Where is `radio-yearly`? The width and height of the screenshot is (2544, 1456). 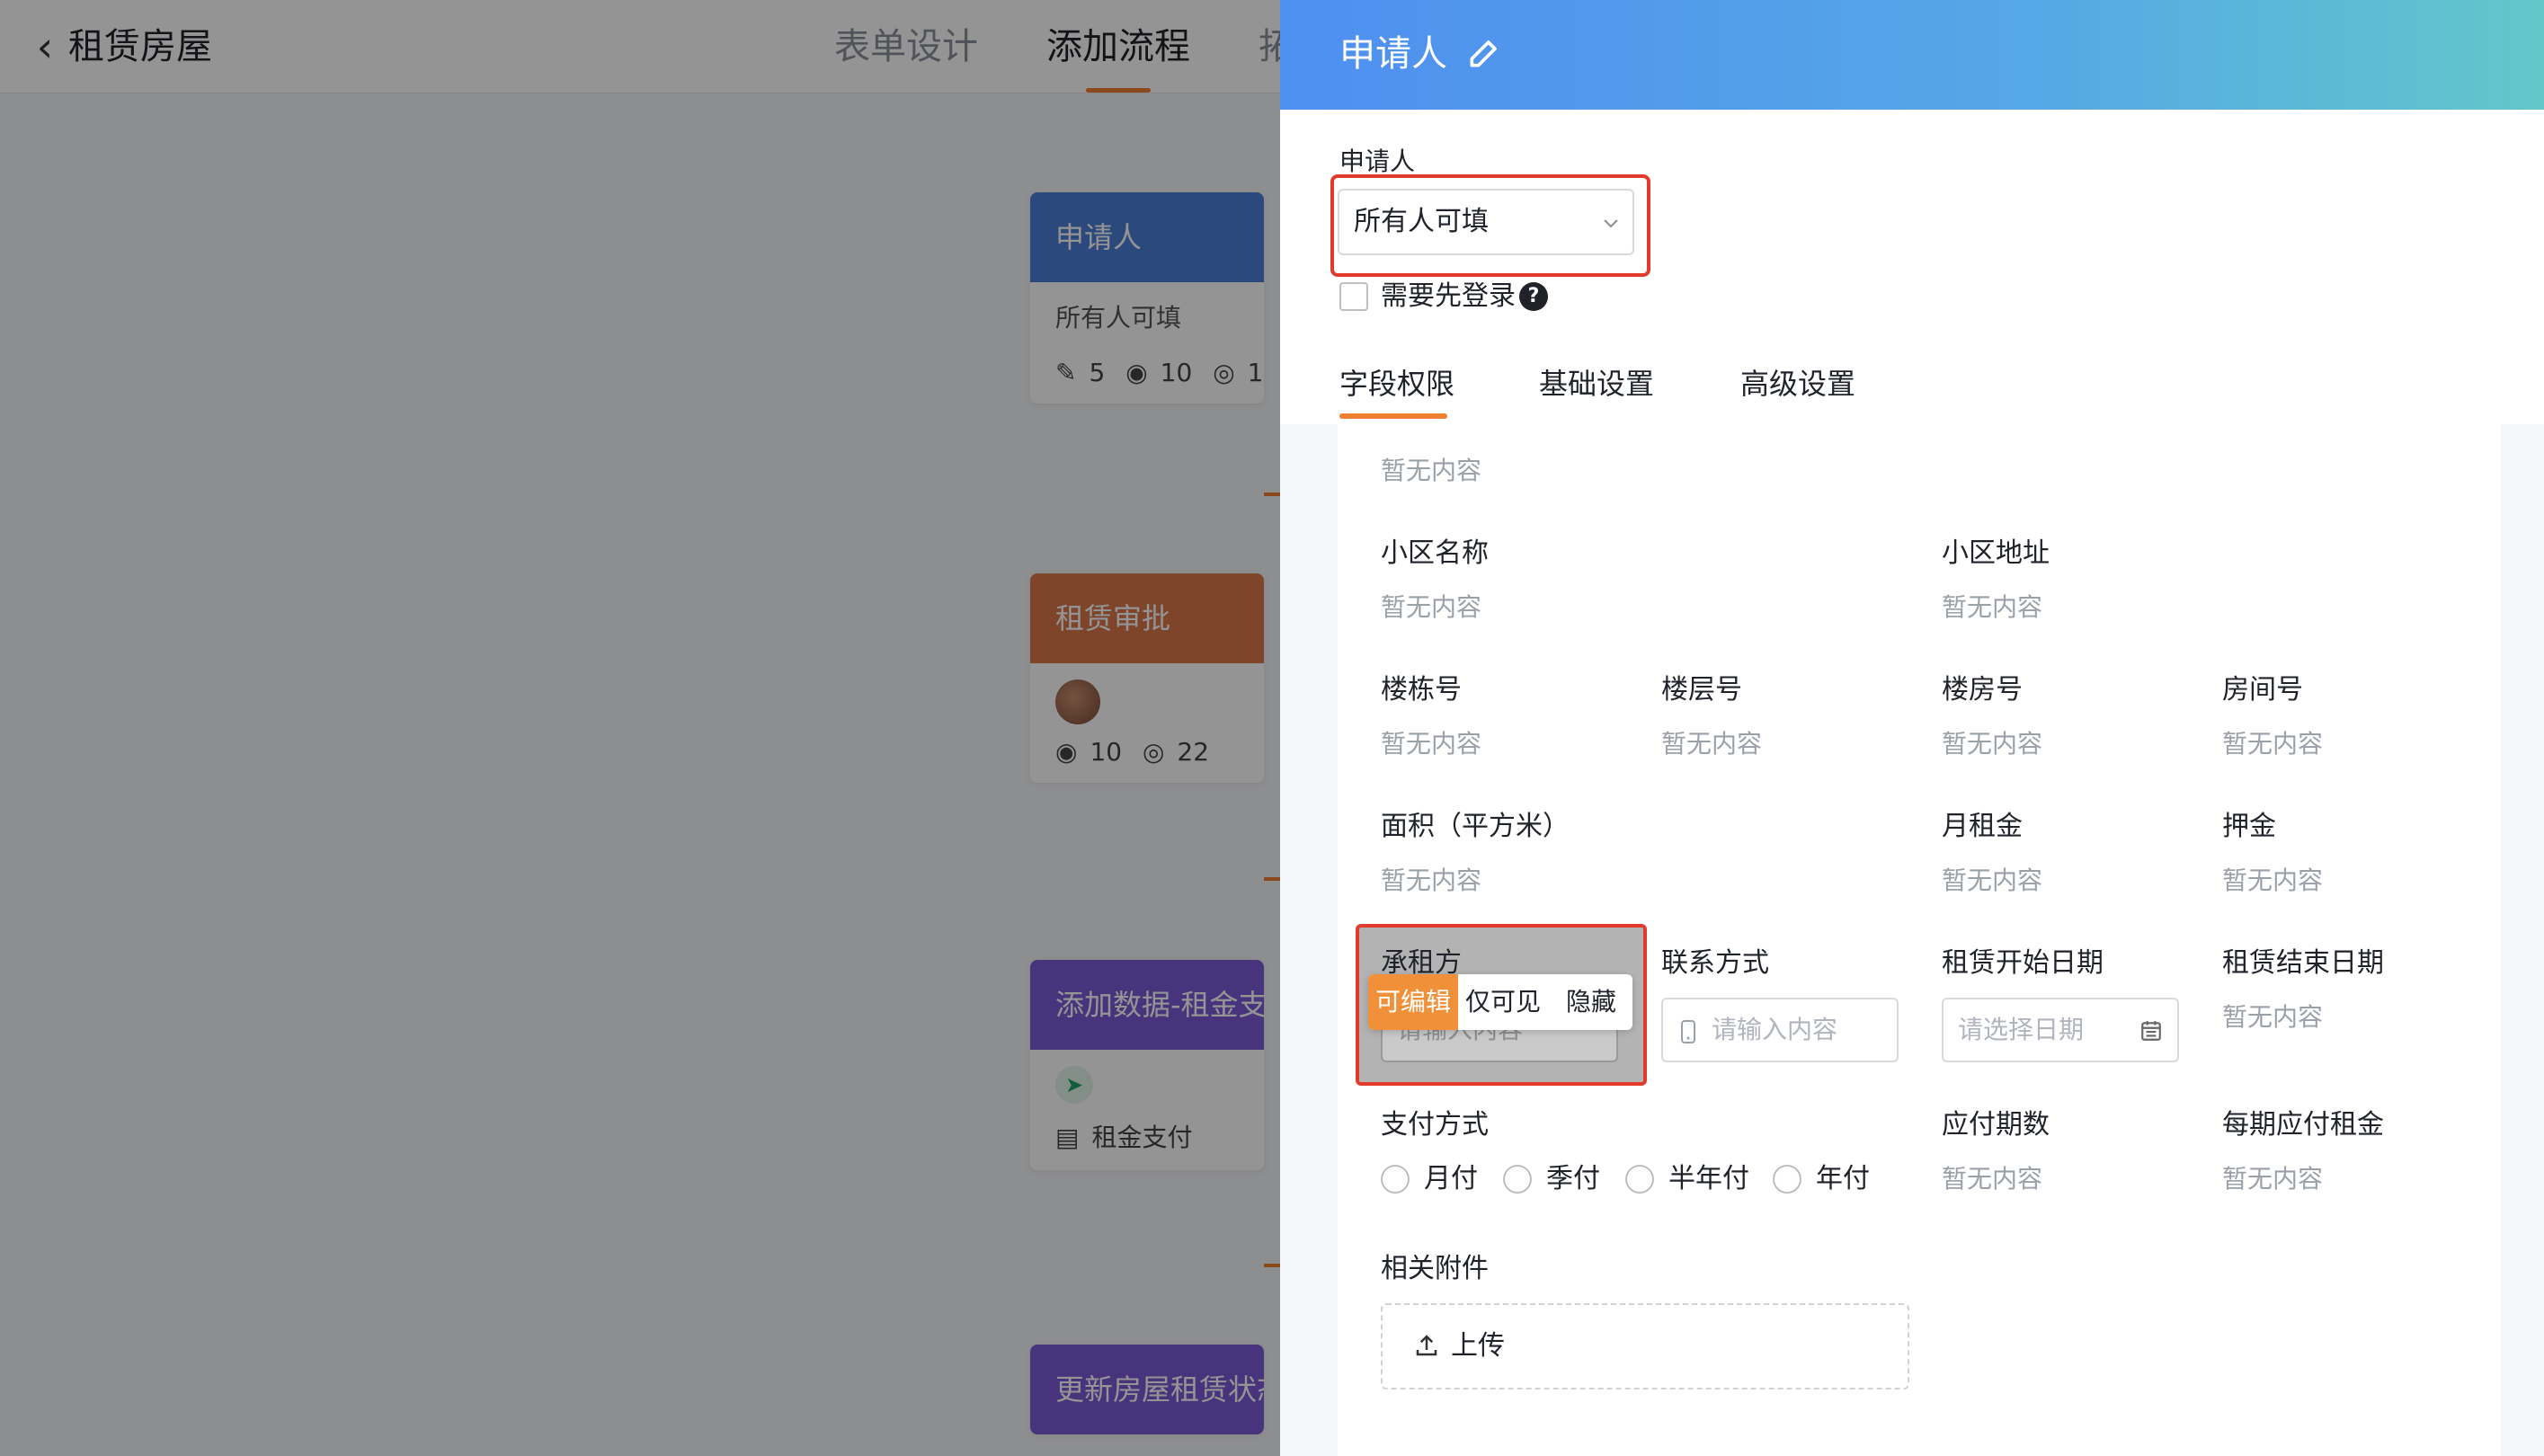 radio-yearly is located at coordinates (1787, 1179).